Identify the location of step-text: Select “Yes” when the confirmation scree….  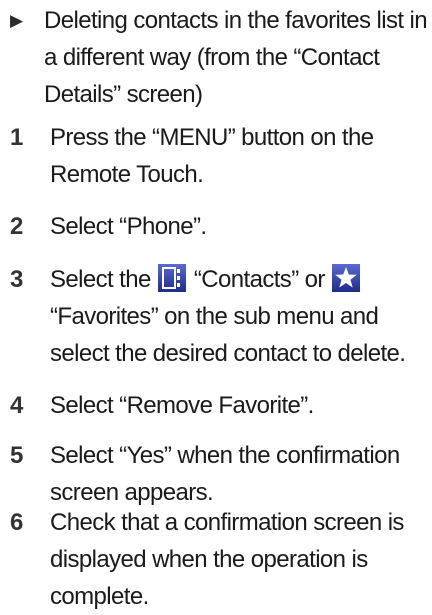
(225, 474).